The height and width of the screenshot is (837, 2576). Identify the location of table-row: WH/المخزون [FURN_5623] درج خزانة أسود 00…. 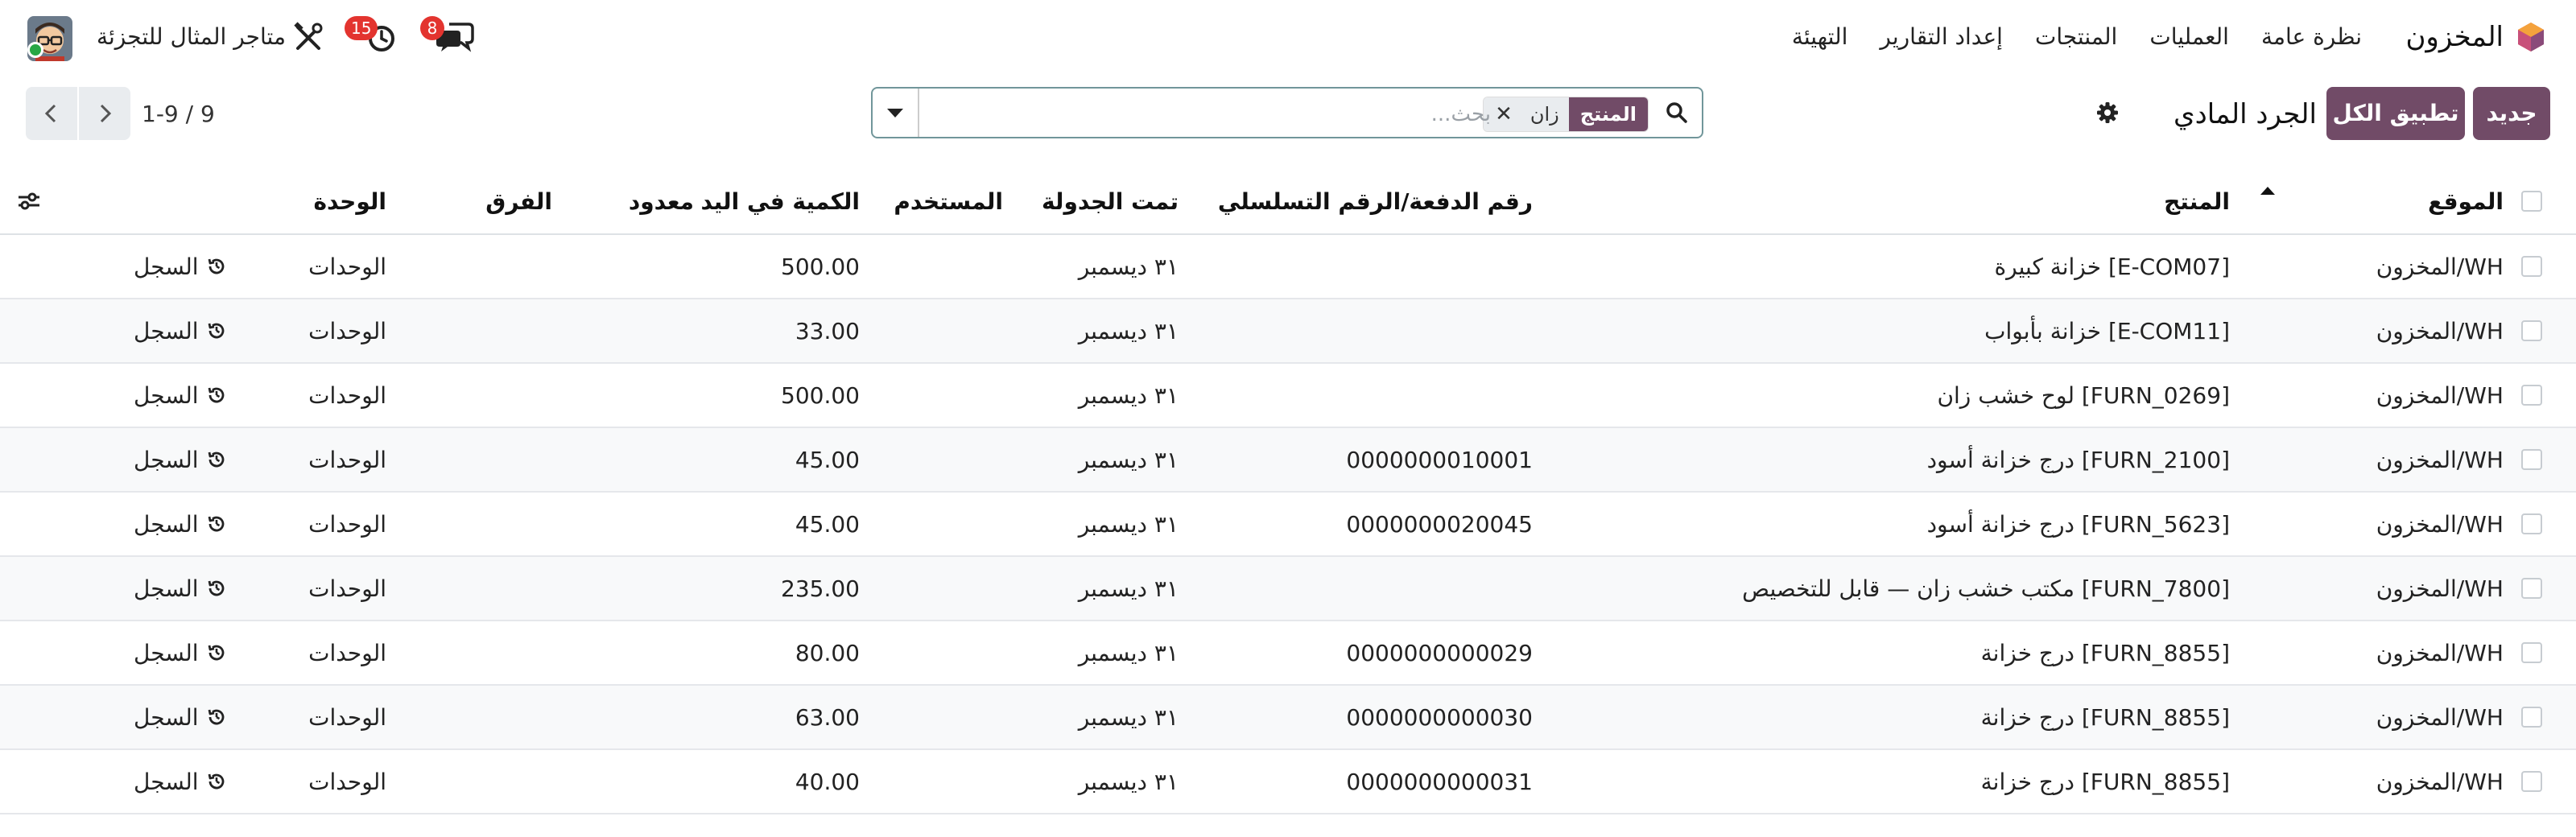
(1288, 525).